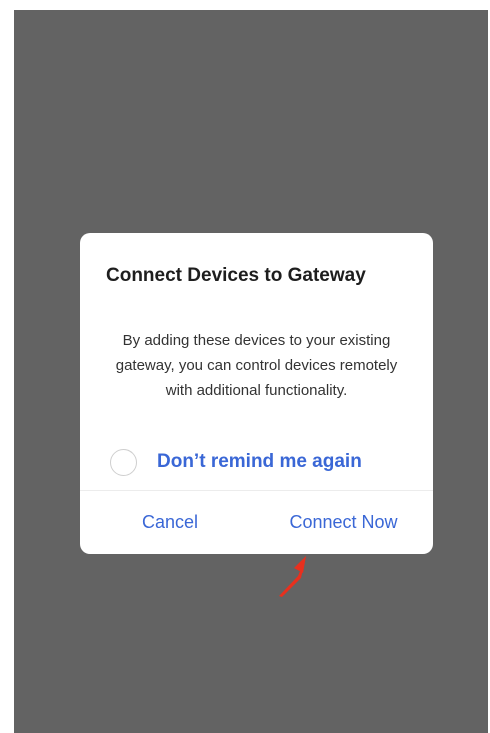 The width and height of the screenshot is (490, 733). I want to click on dont-remind-label: Don’t remind me again, so click(259, 462).